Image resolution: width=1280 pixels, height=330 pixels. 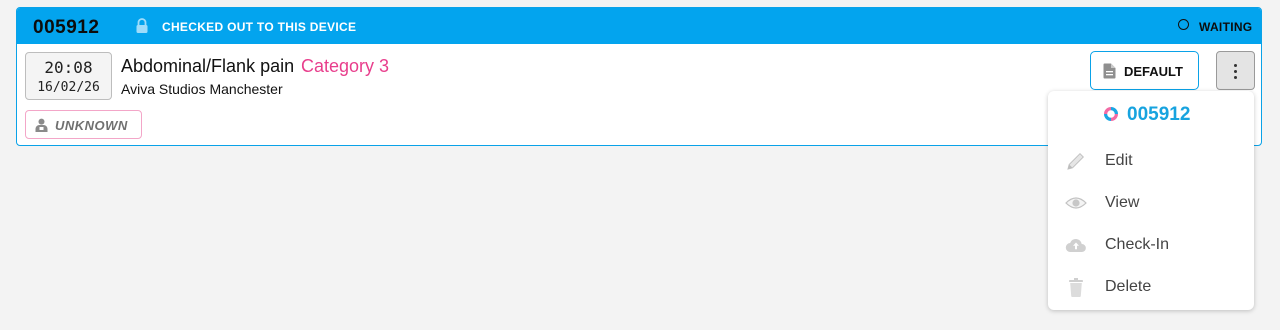 What do you see at coordinates (1122, 202) in the screenshot?
I see `menu-item-label: View` at bounding box center [1122, 202].